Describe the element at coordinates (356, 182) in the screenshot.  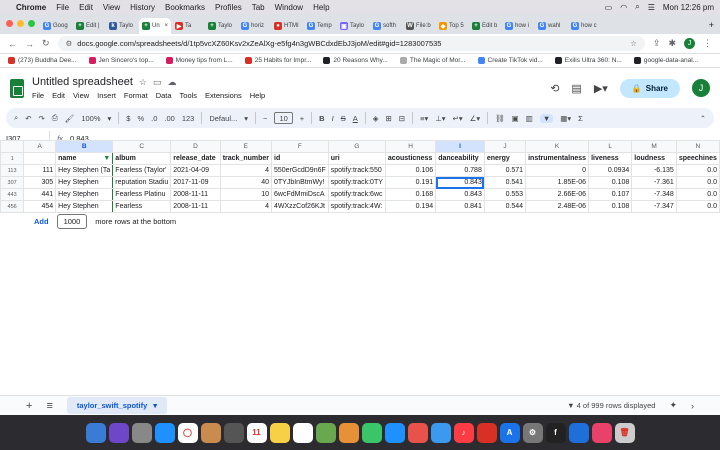
I see `data-cell: spotify:track:0TY` at that location.